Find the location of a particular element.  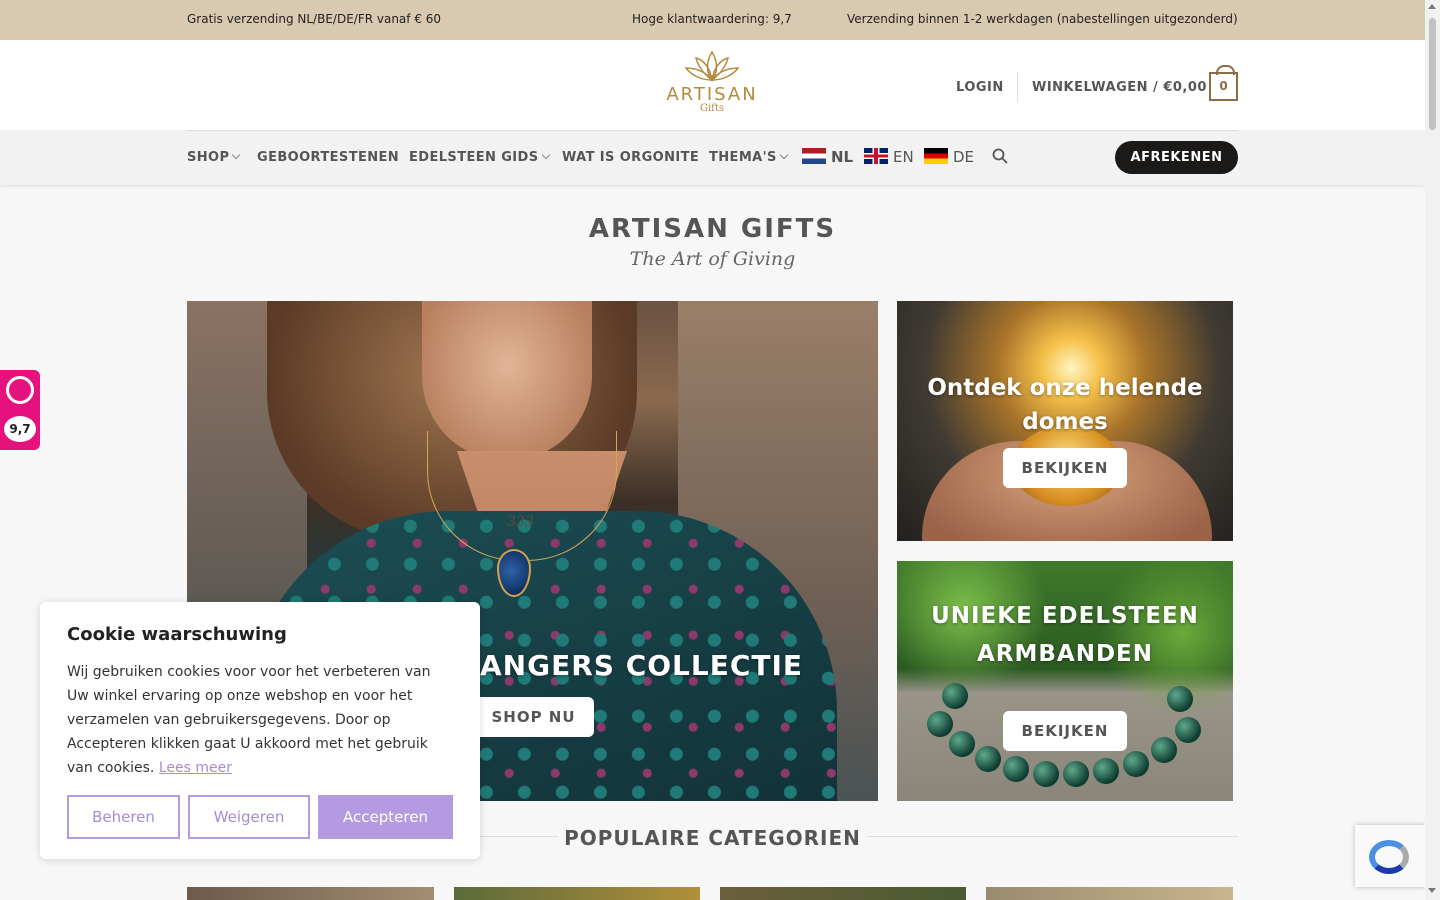

page-tagline: The Art of Giving is located at coordinates (712, 259).